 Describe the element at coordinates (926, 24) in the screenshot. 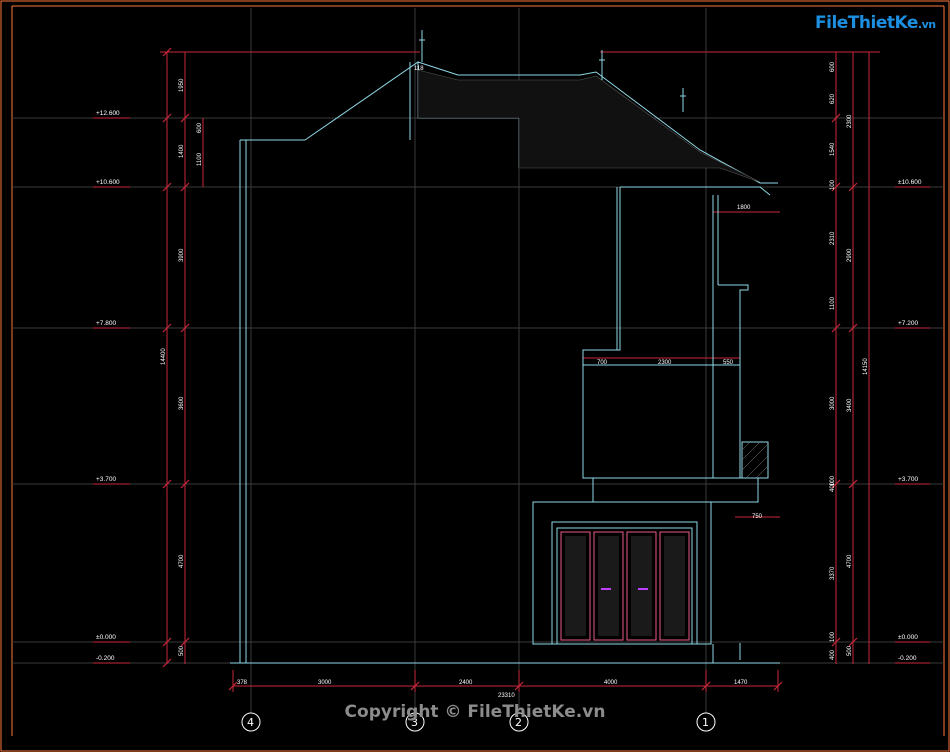

I see `logo-suffix: .vn` at that location.